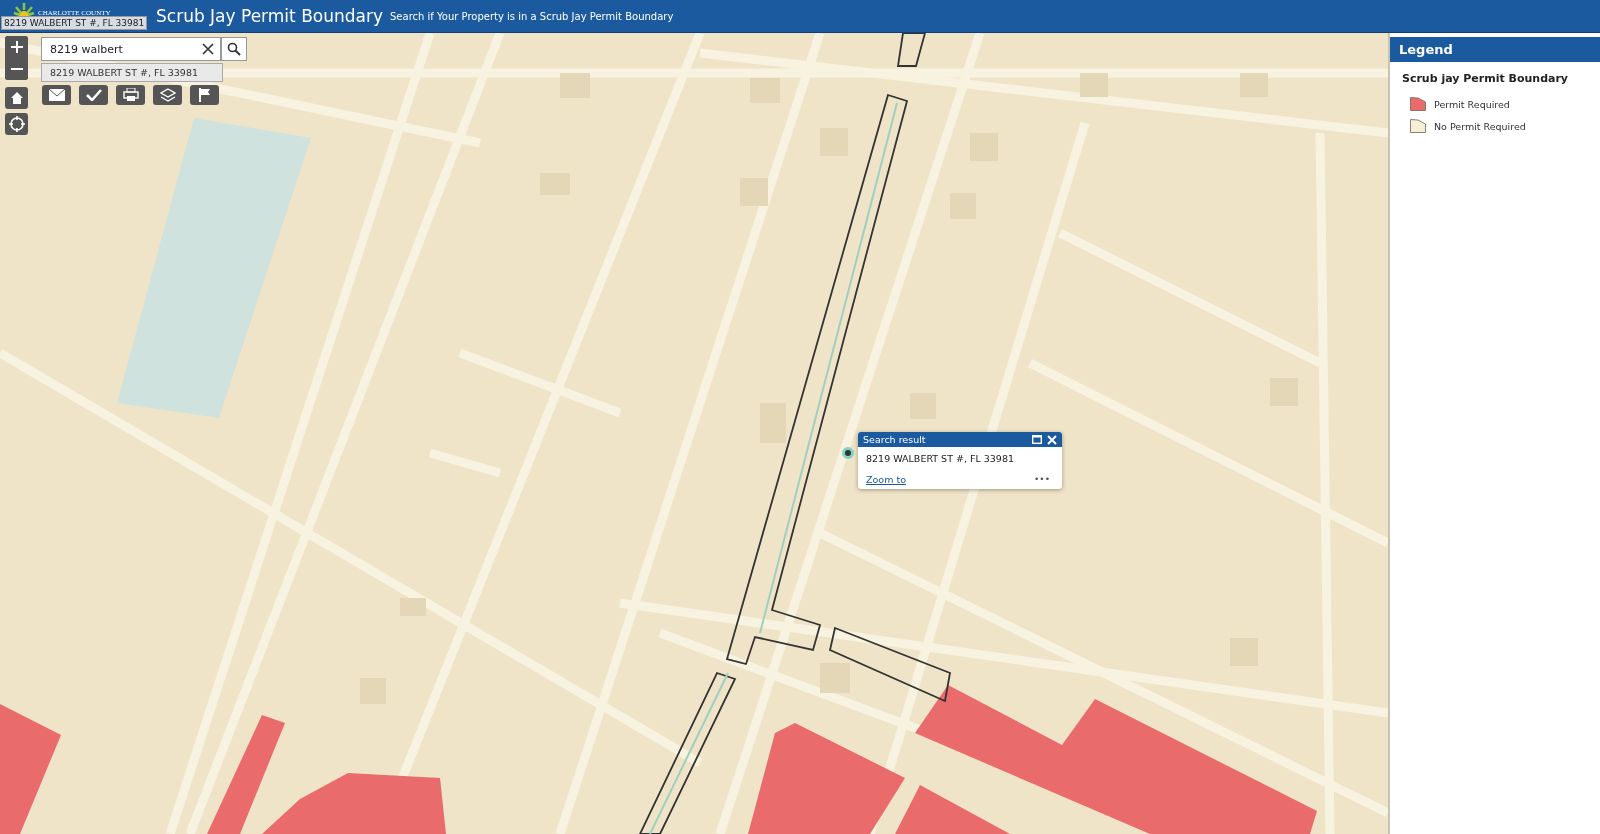 This screenshot has width=1600, height=834. I want to click on popup-address: 8219 WALBERT ST #, FL 33981, so click(940, 459).